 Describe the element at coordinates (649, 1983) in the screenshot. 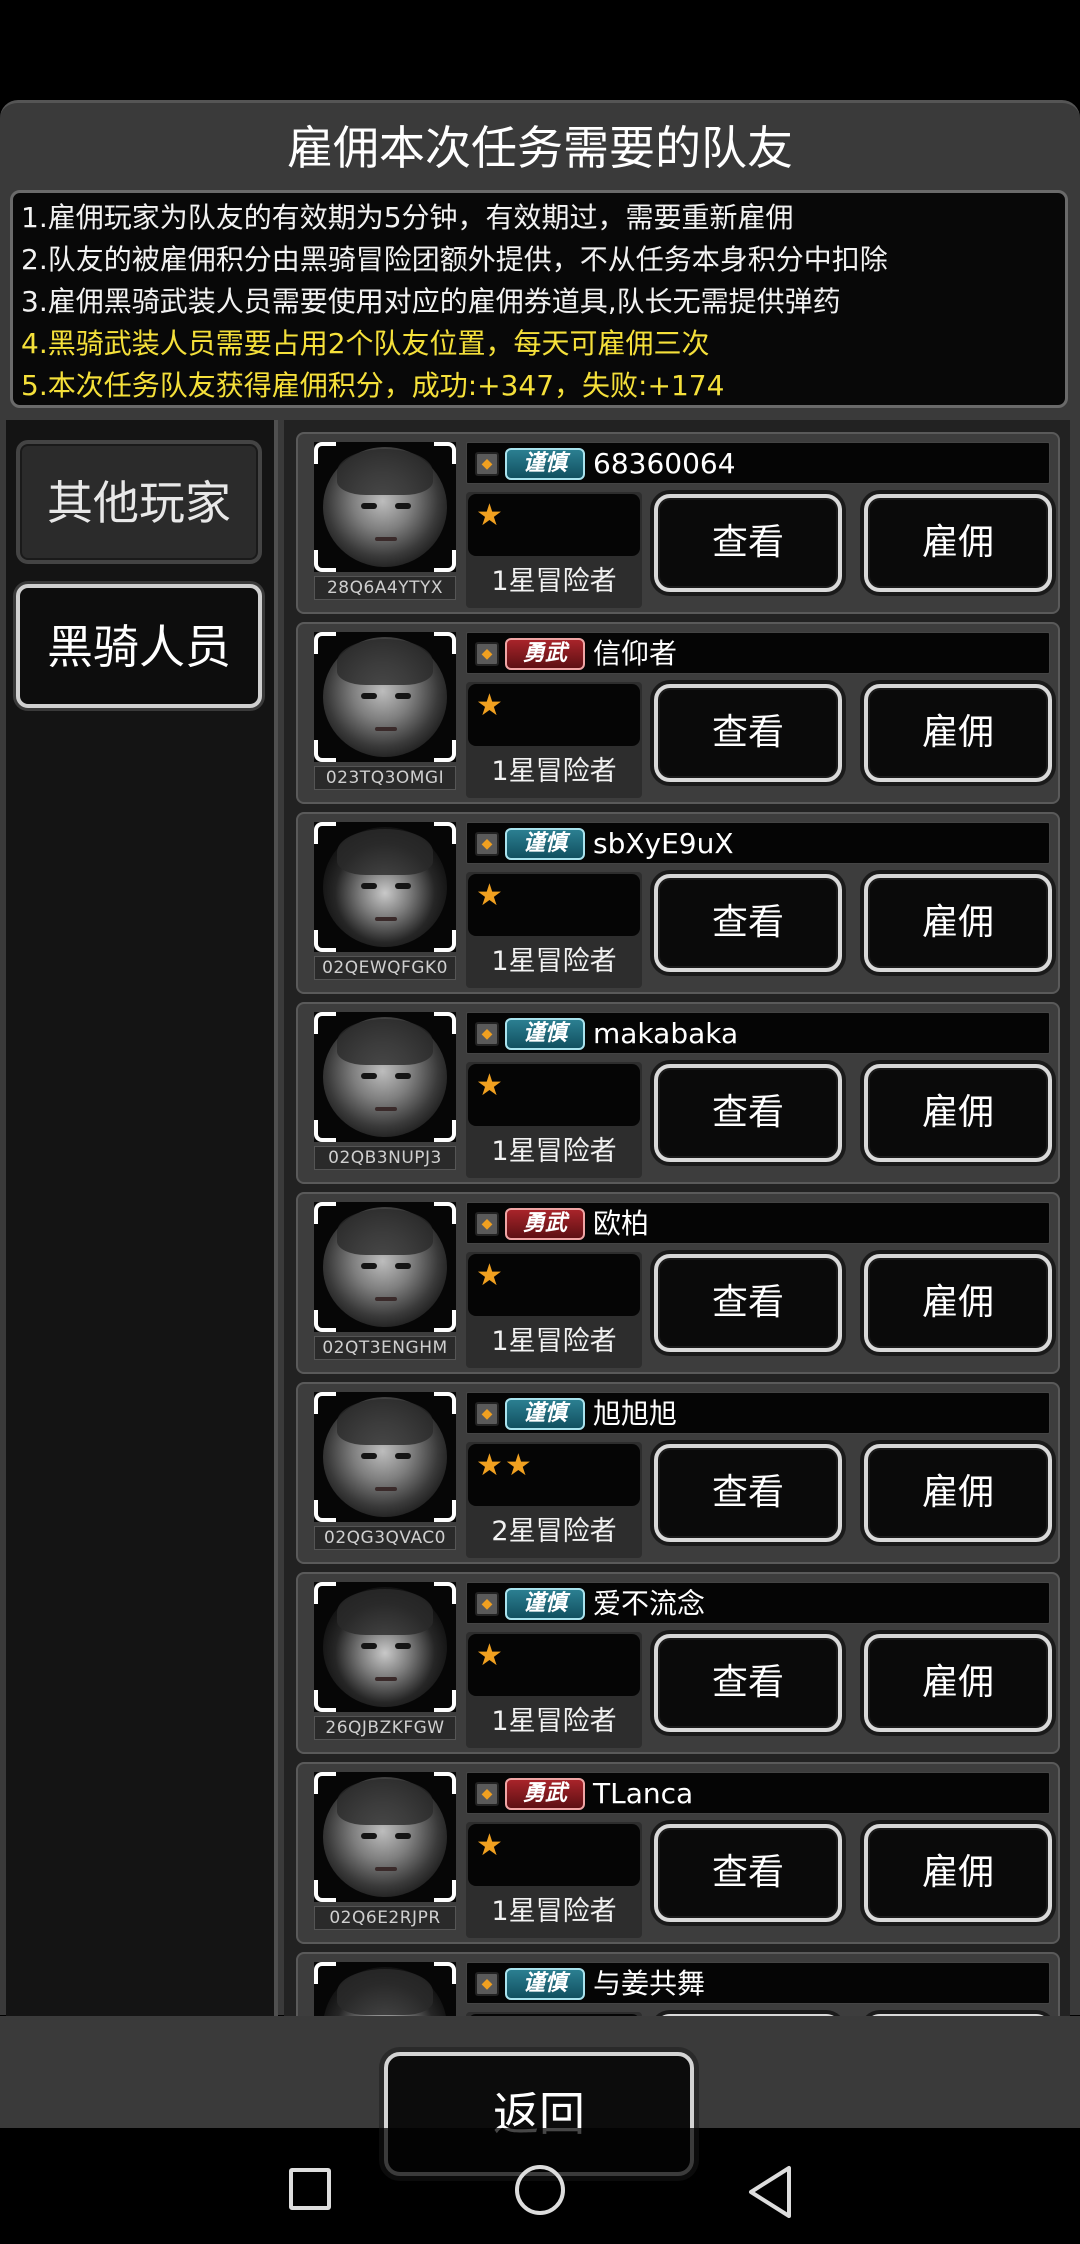

I see `player-name: 与姜共舞` at that location.